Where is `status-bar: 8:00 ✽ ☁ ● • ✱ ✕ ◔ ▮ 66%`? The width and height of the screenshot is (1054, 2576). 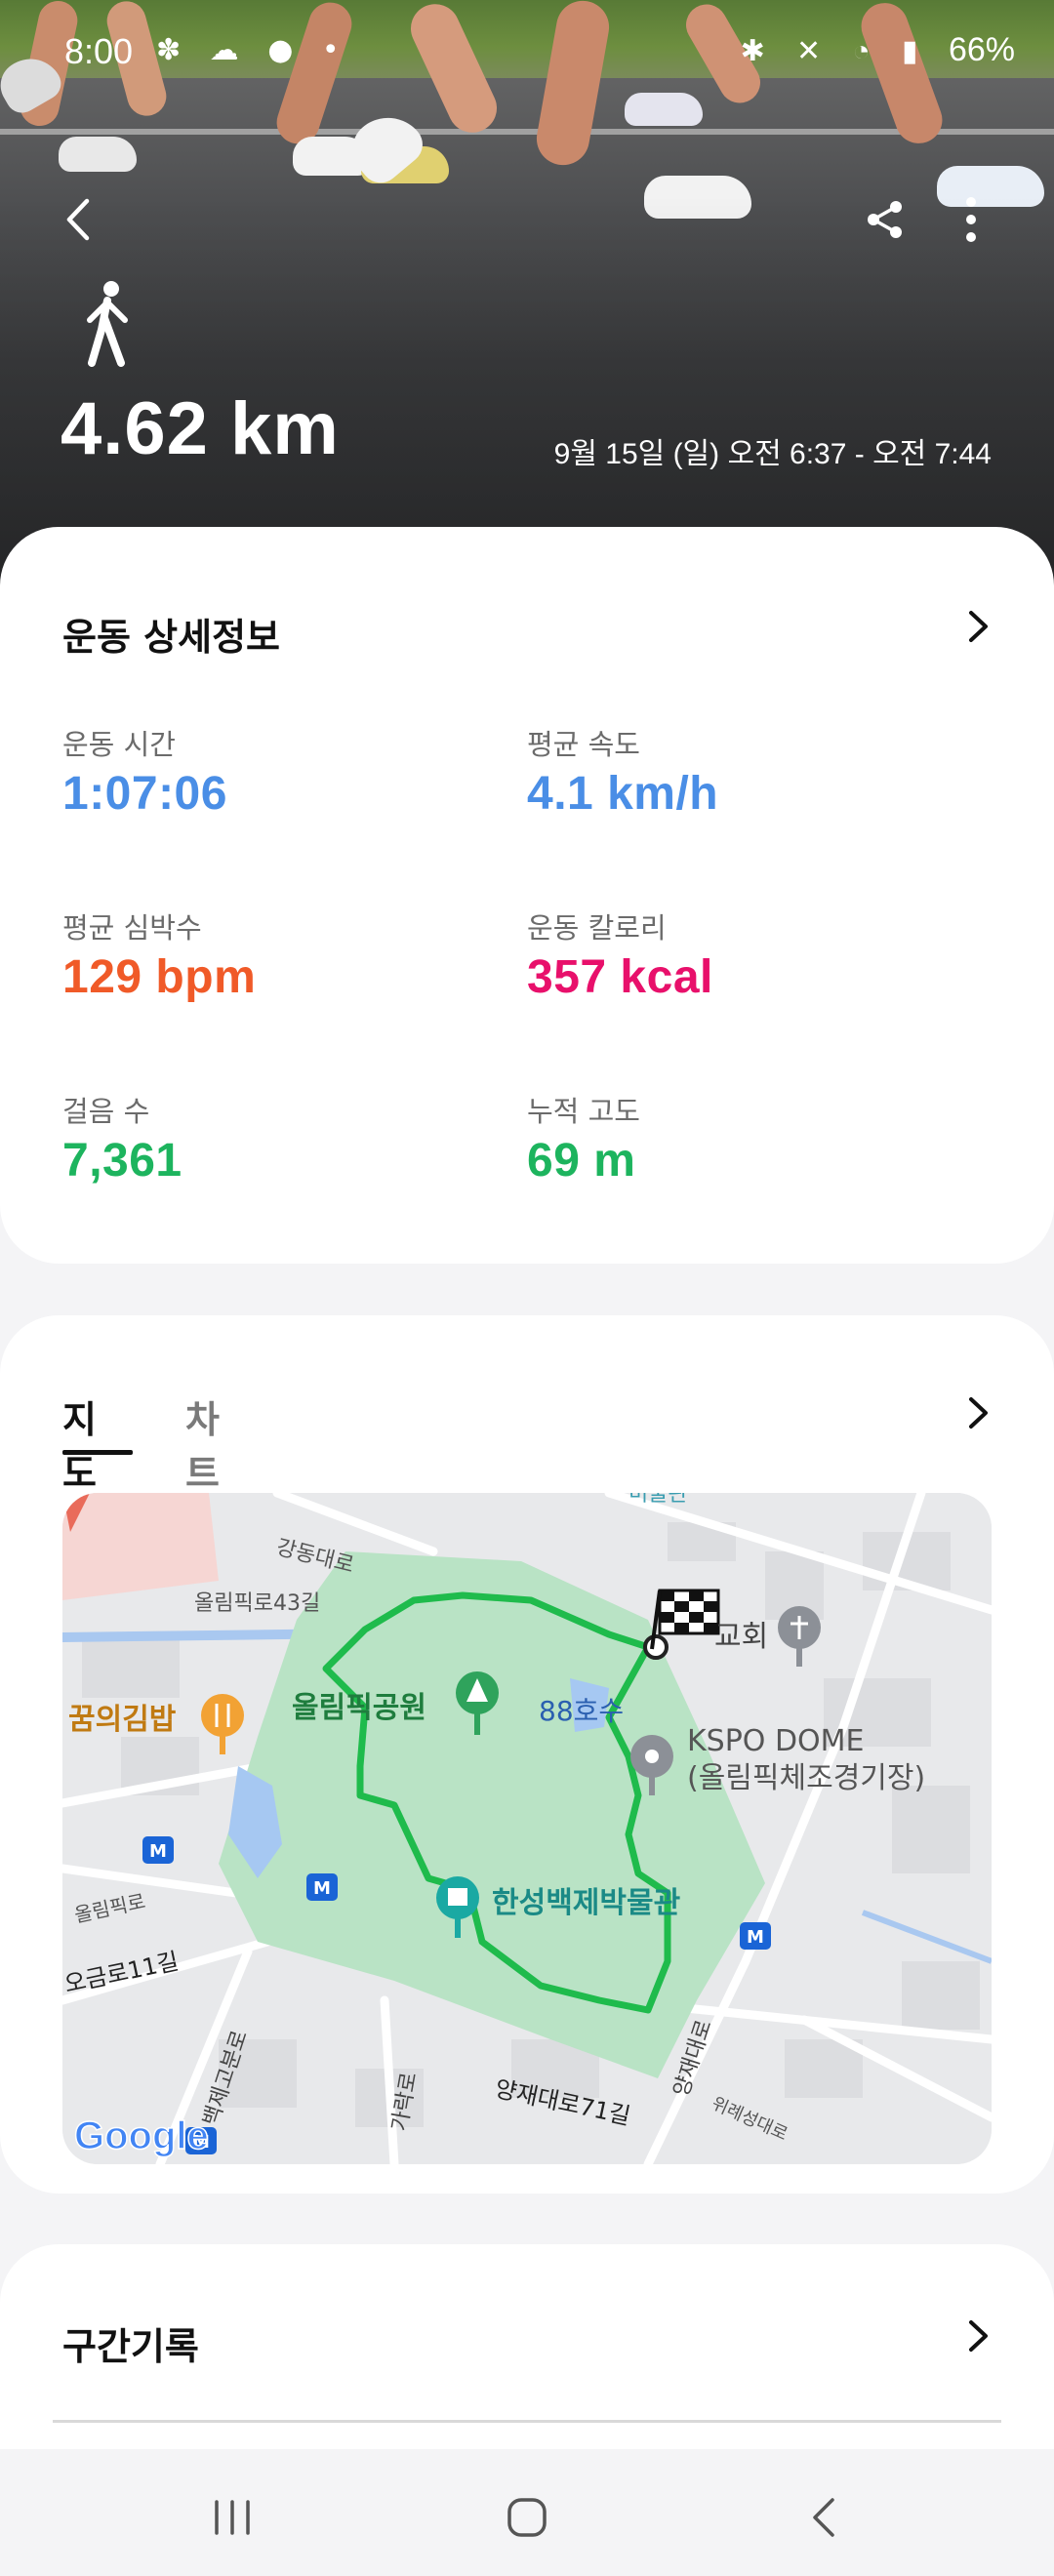
status-bar: 8:00 ✽ ☁ ● • ✱ ✕ ◔ ▮ 66% is located at coordinates (527, 53).